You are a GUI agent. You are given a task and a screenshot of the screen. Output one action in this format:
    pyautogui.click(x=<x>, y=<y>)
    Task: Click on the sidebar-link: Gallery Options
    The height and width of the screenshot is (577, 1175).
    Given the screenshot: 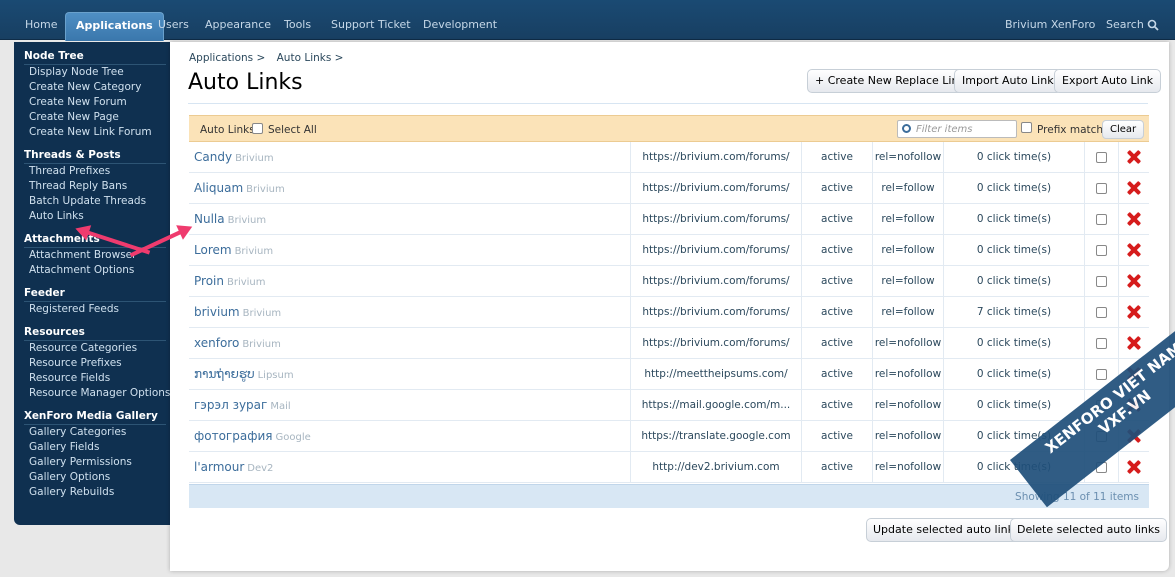 What is the action you would take?
    pyautogui.click(x=97, y=477)
    